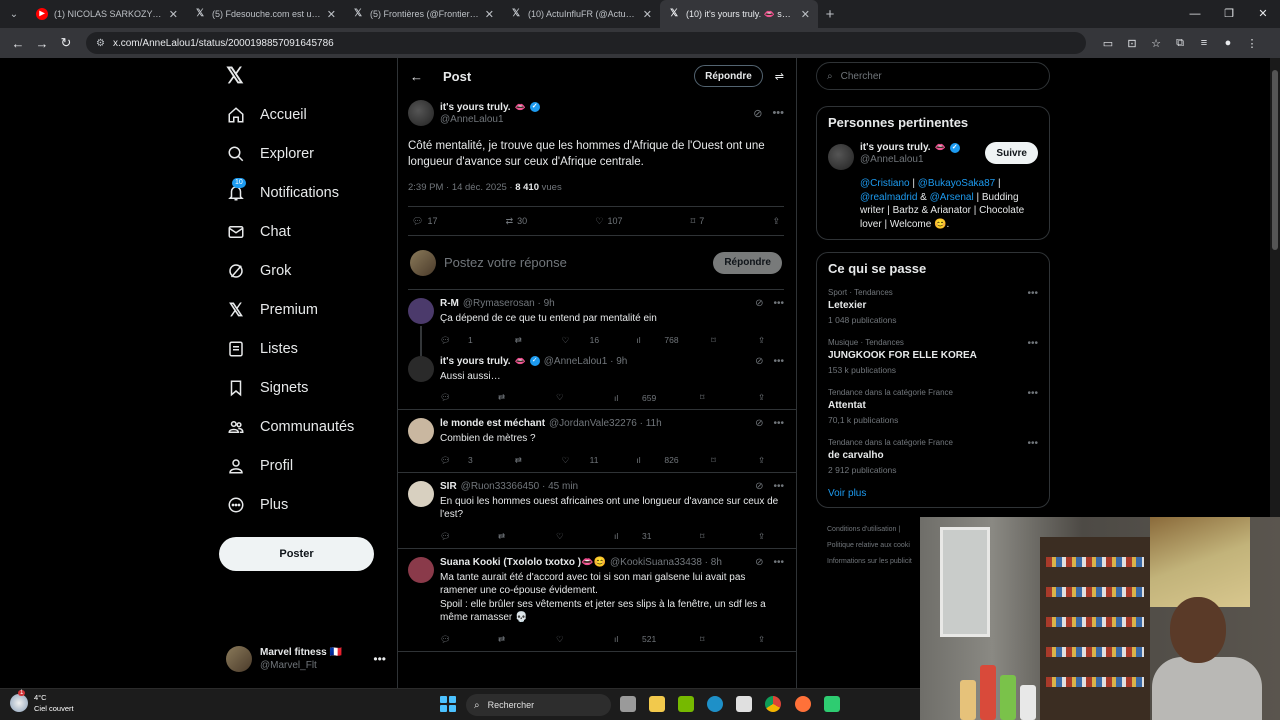 This screenshot has height=720, width=1280. I want to click on forward-icon: →, so click(42, 43).